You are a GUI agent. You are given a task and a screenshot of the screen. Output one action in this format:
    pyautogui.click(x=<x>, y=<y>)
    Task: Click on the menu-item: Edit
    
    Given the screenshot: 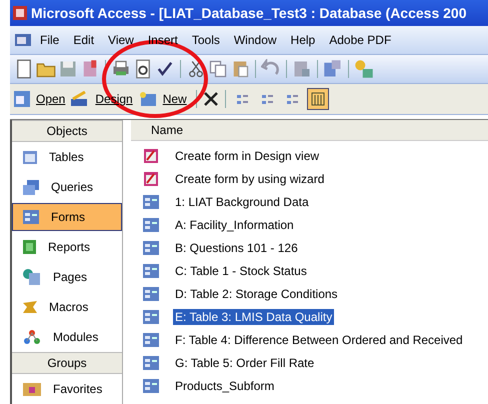 What is the action you would take?
    pyautogui.click(x=83, y=40)
    